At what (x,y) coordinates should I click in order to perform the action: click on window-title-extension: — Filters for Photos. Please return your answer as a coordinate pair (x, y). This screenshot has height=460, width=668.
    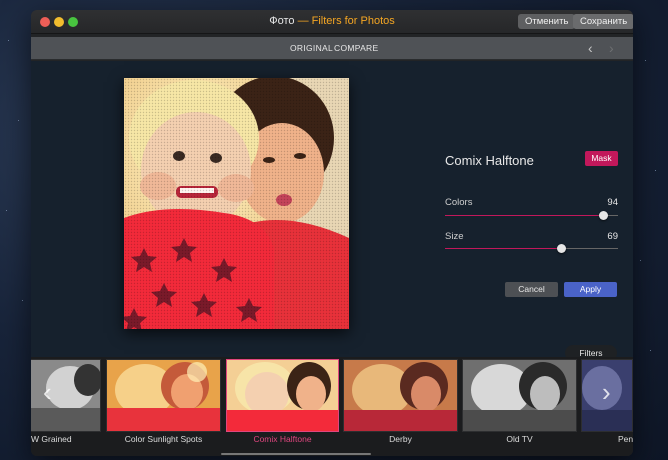
    Looking at the image, I should click on (346, 21).